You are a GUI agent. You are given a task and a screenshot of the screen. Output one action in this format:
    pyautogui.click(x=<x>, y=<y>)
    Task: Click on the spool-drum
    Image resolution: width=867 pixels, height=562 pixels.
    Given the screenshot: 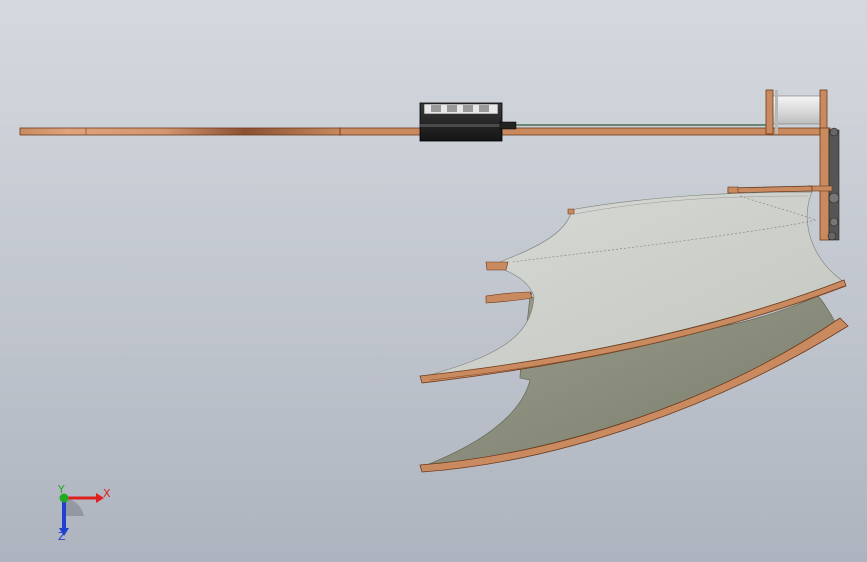 What is the action you would take?
    pyautogui.click(x=796, y=112)
    